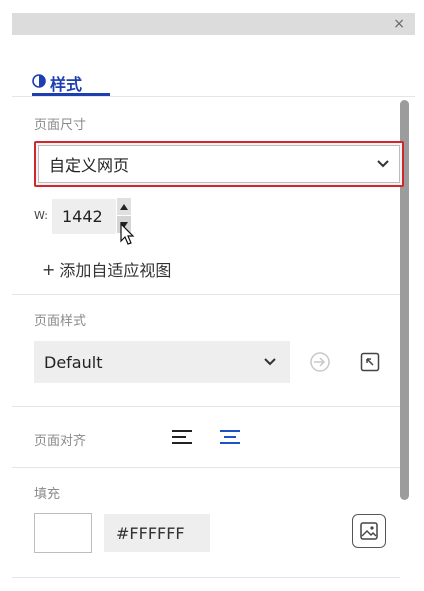 The height and width of the screenshot is (591, 424). What do you see at coordinates (60, 441) in the screenshot?
I see `page-align-label: 页面对齐` at bounding box center [60, 441].